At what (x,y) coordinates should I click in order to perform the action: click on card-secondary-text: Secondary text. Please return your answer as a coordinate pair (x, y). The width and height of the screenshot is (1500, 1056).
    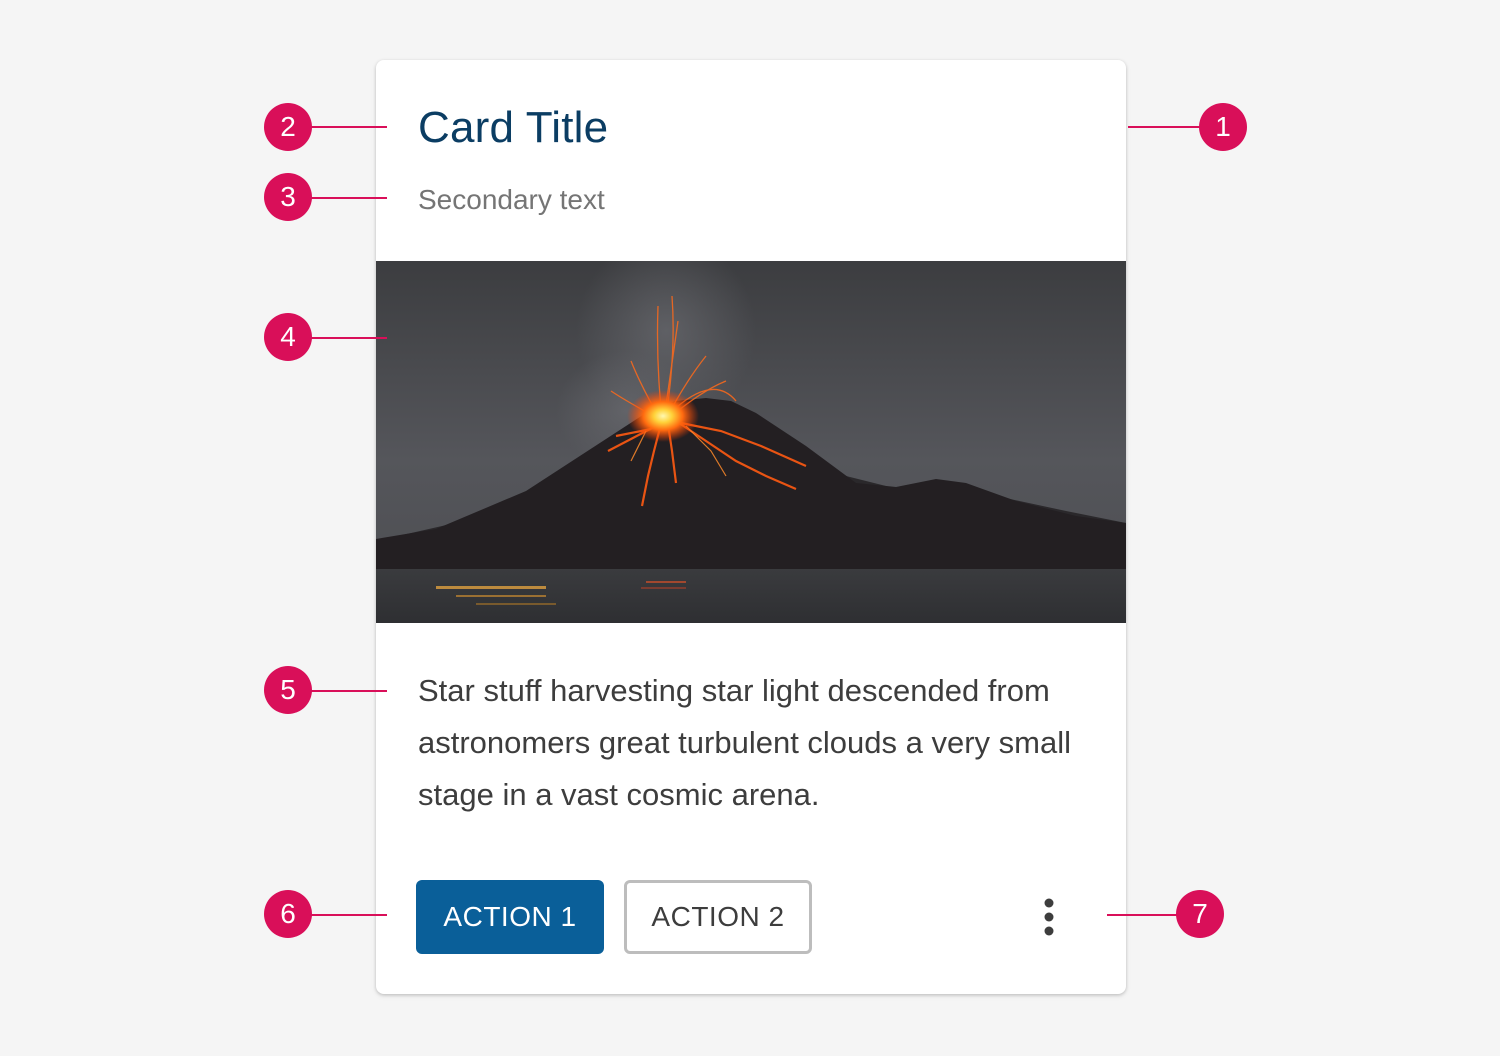
    Looking at the image, I should click on (511, 199).